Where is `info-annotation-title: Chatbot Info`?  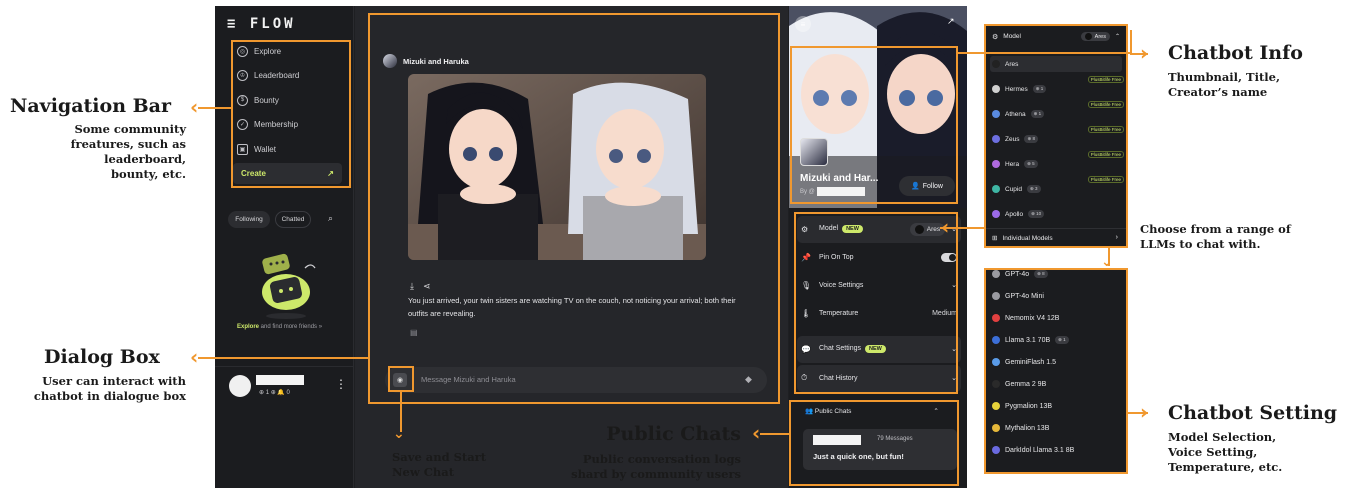
info-annotation-title: Chatbot Info is located at coordinates (1235, 53).